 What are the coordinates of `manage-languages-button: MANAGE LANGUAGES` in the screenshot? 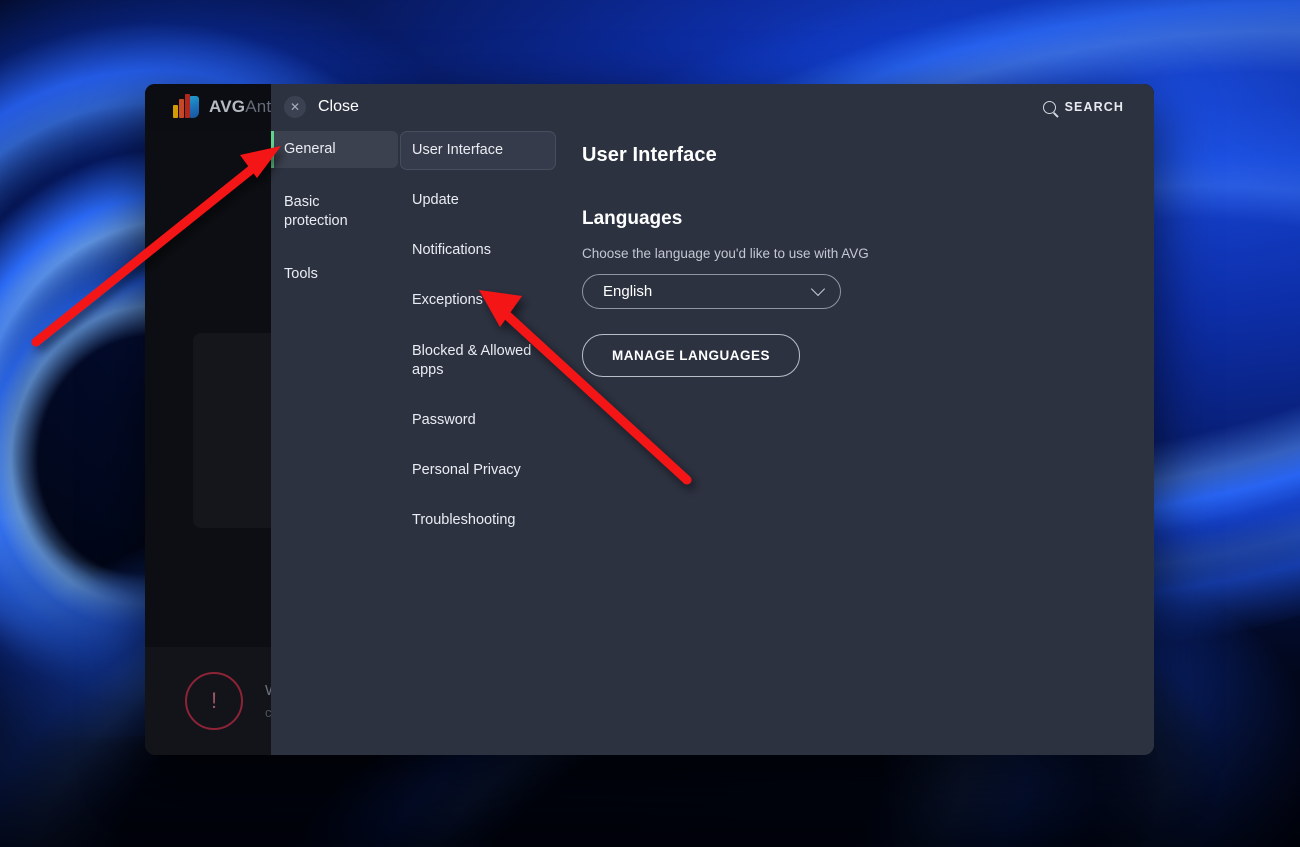 It's located at (691, 355).